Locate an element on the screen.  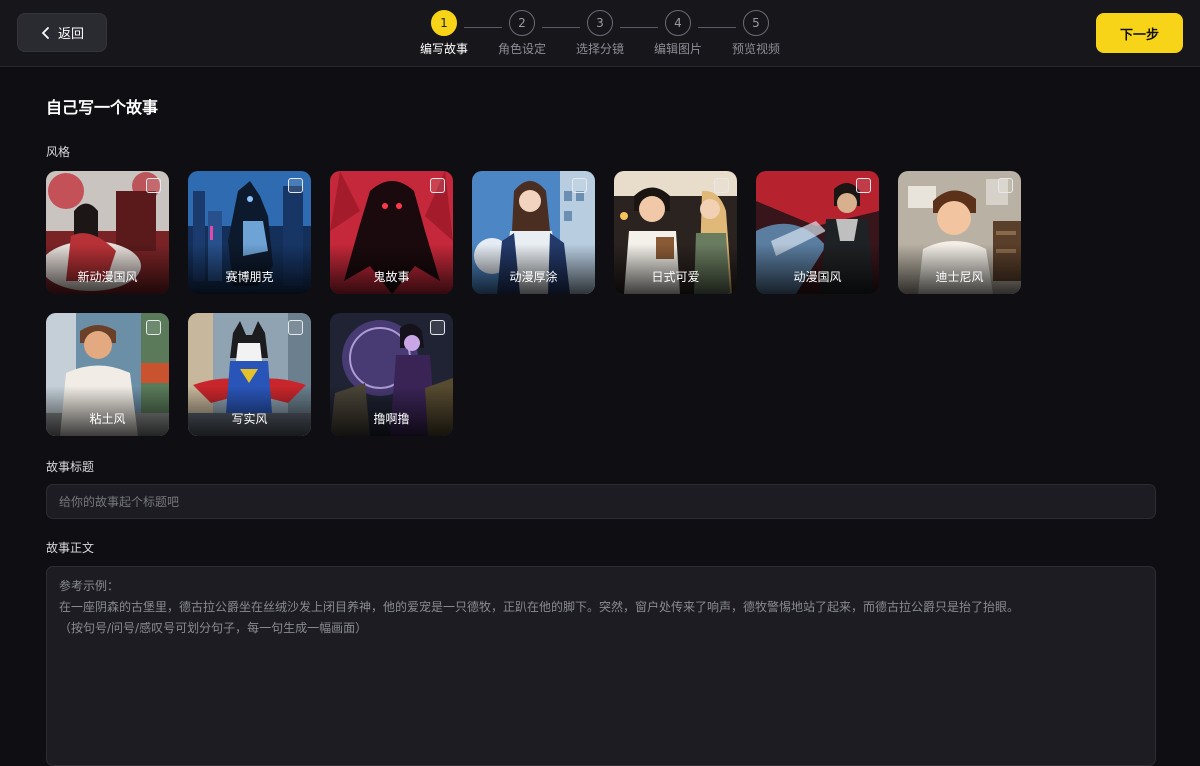
placeholder-line: （按句号/问号/感叹号可划分句子，每一句生成一幅画面） is located at coordinates (213, 628).